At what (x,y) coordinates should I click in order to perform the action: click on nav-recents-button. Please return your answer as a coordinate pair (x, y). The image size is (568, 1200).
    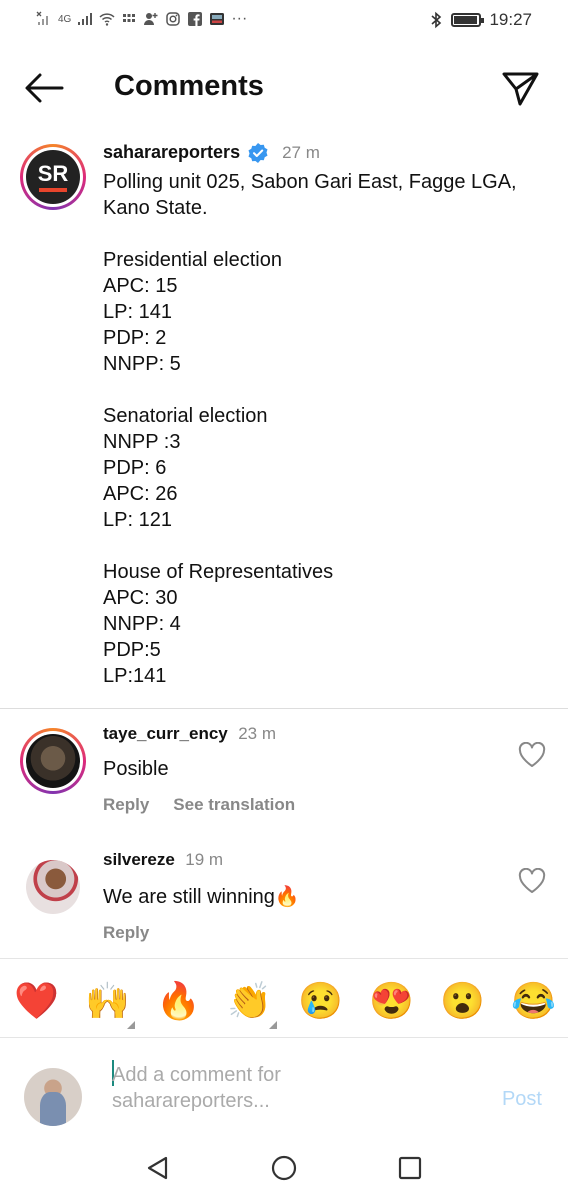
    Looking at the image, I should click on (410, 1168).